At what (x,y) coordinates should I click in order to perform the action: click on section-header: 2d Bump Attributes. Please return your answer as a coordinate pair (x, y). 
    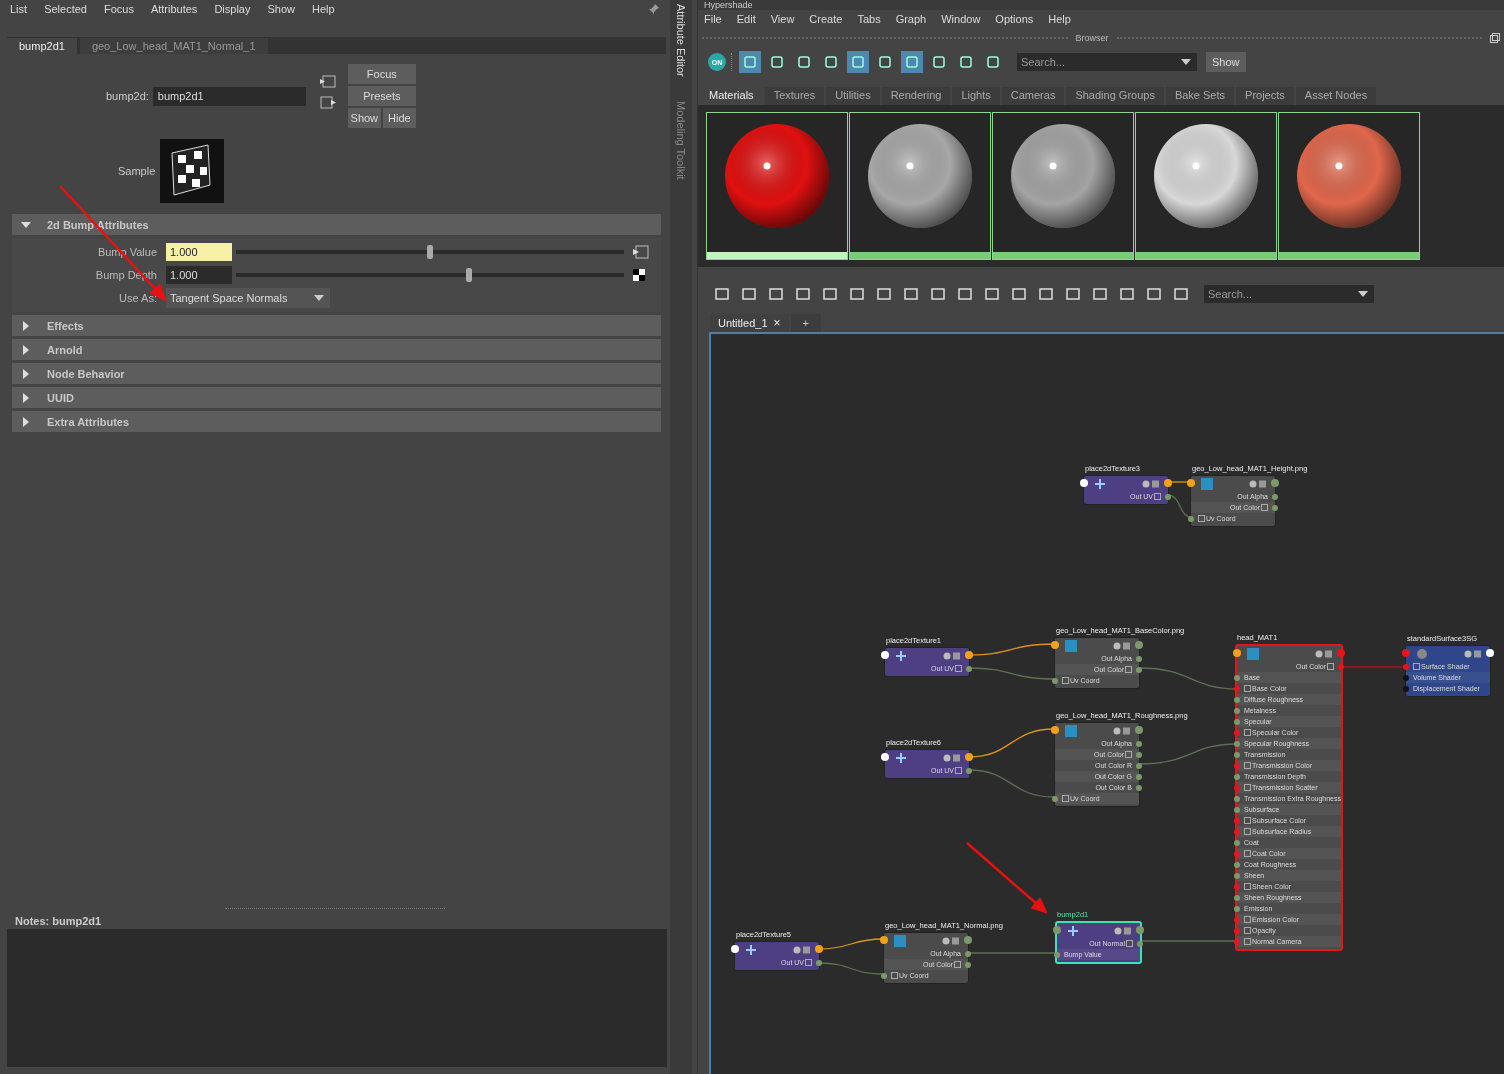
    Looking at the image, I should click on (336, 224).